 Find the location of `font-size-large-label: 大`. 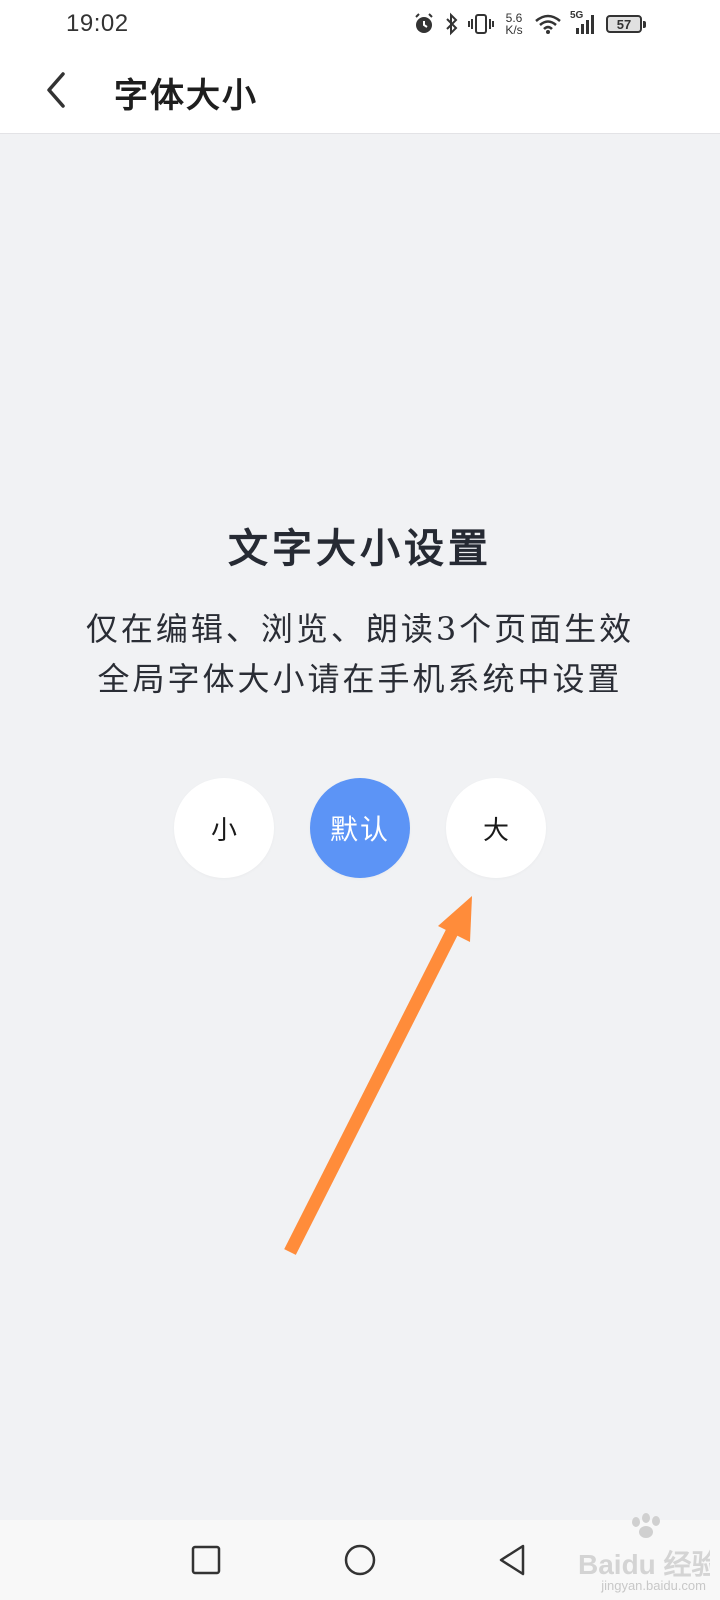

font-size-large-label: 大 is located at coordinates (495, 830).